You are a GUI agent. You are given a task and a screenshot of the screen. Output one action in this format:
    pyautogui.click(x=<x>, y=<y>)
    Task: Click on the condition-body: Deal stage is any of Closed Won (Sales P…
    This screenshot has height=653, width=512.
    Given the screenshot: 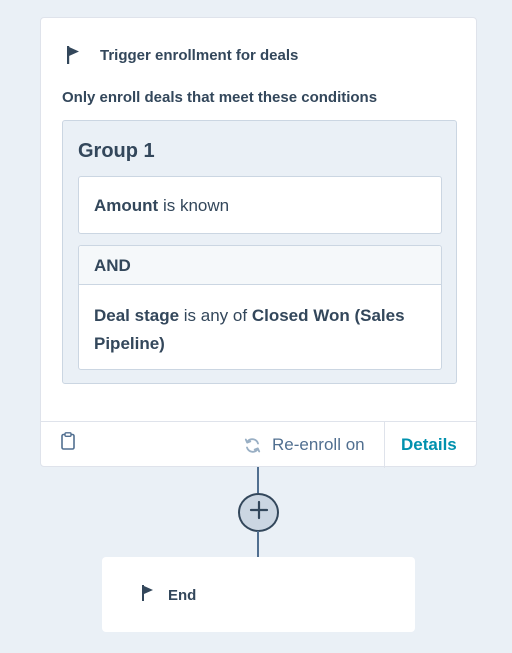 What is the action you would take?
    pyautogui.click(x=260, y=321)
    